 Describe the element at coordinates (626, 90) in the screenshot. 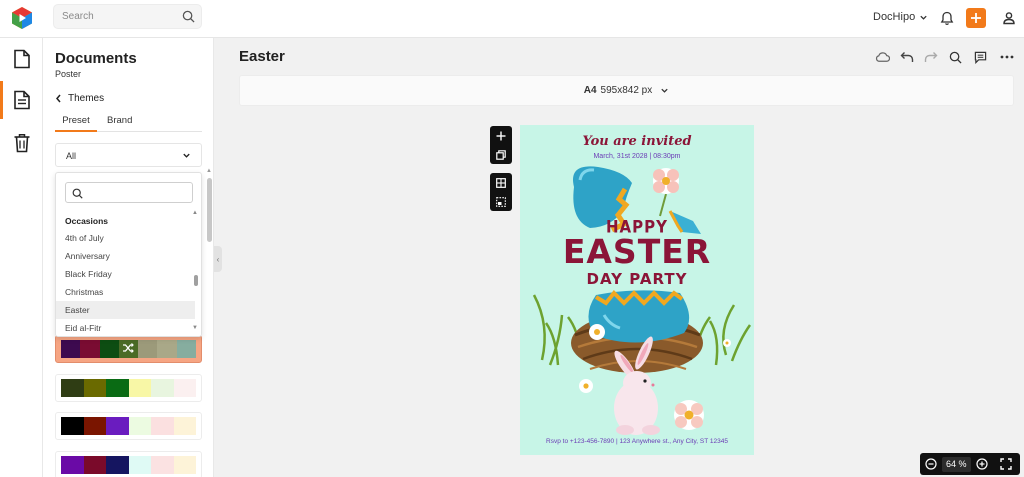

I see `page-size-selector: A4 595x842 px` at that location.